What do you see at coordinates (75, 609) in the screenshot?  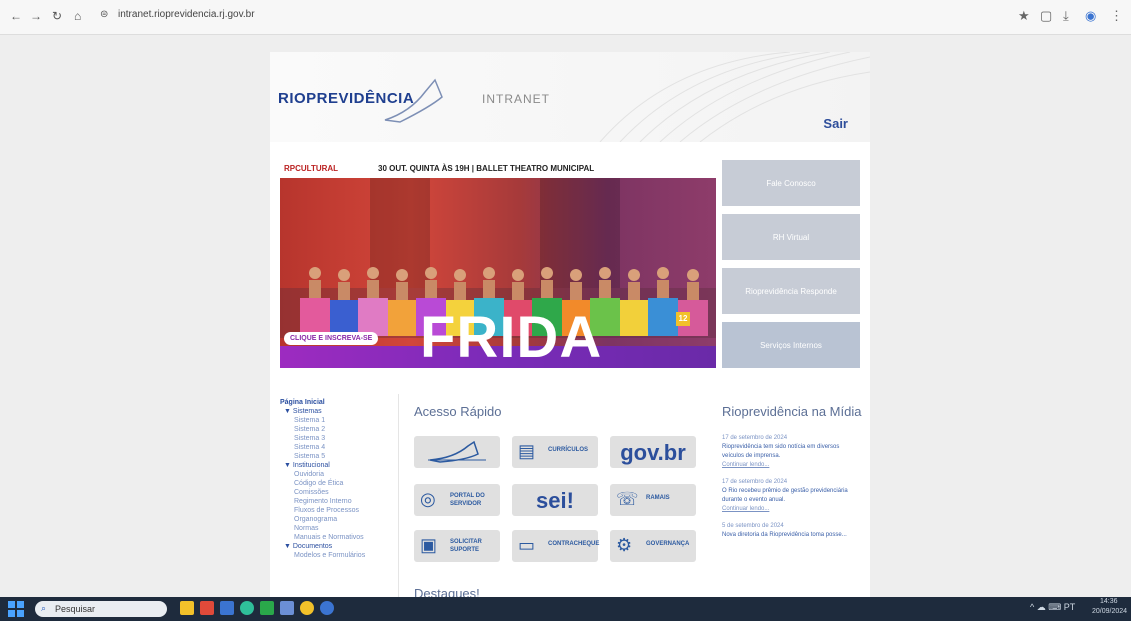 I see `search-placeholder: Pesquisar` at bounding box center [75, 609].